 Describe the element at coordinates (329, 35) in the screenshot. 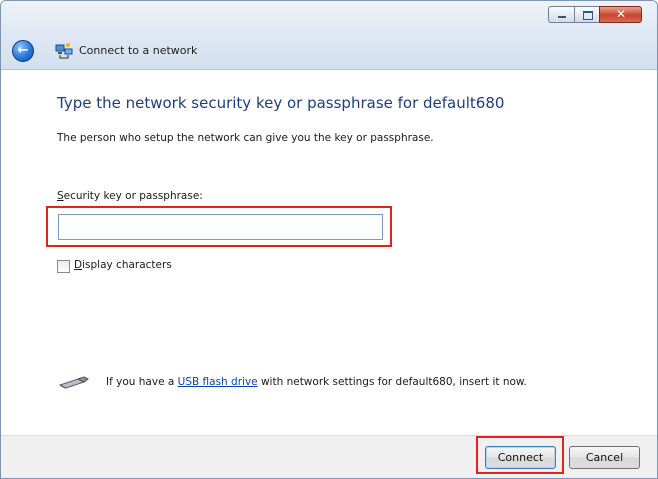

I see `title-bar: ✕ ← Connect to a network` at that location.